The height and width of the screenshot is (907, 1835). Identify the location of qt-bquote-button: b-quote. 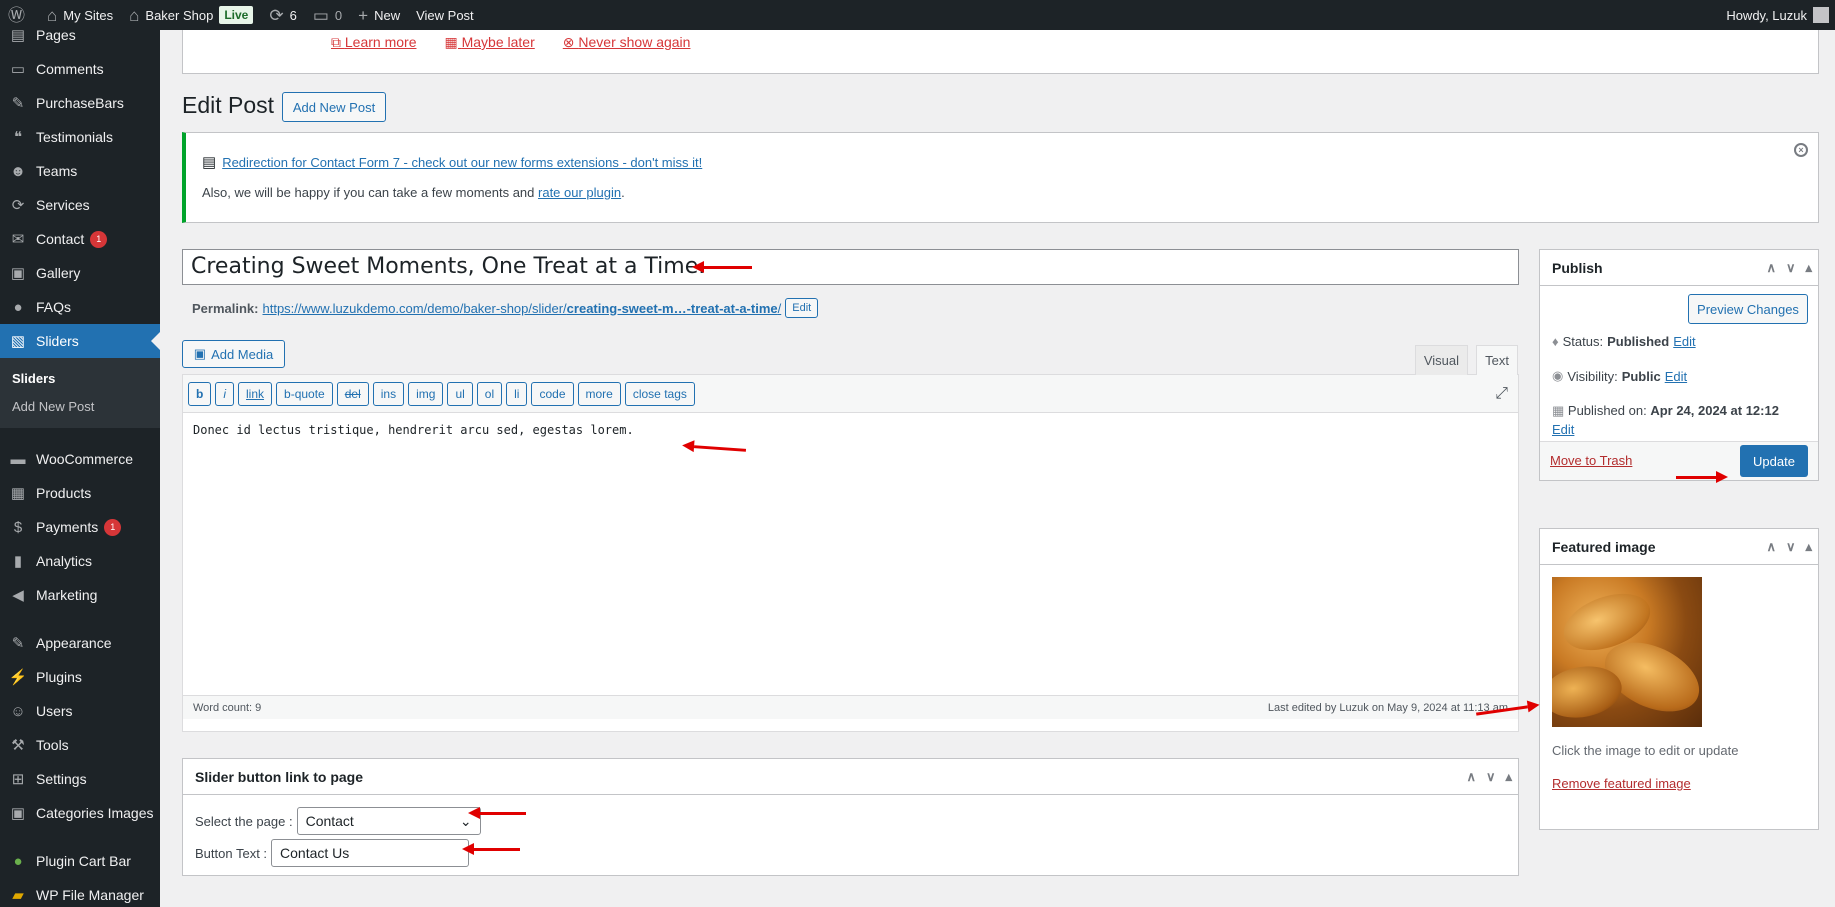
(304, 393).